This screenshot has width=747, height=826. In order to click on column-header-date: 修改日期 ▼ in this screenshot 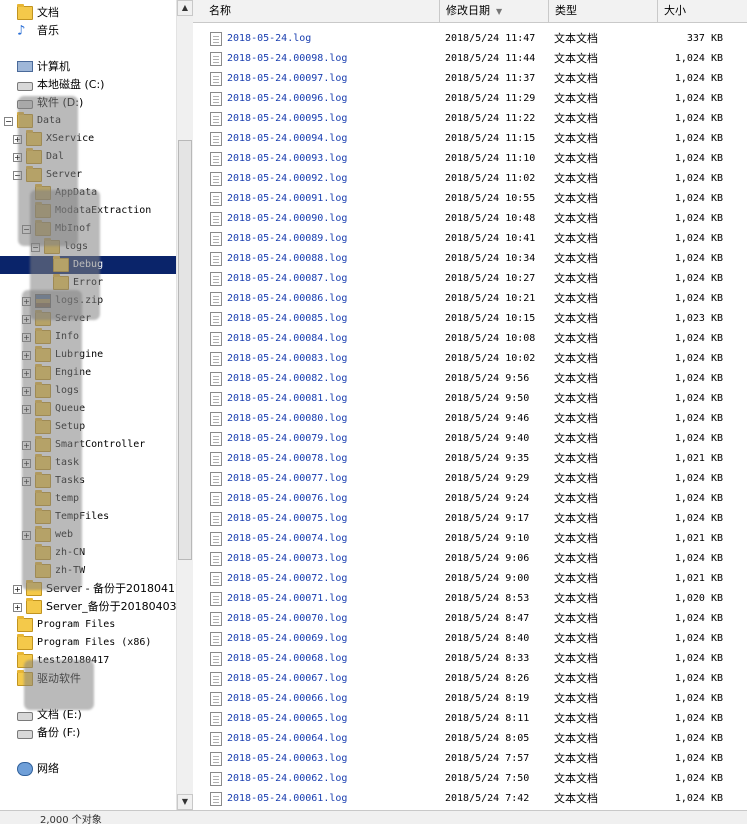, I will do `click(494, 11)`.